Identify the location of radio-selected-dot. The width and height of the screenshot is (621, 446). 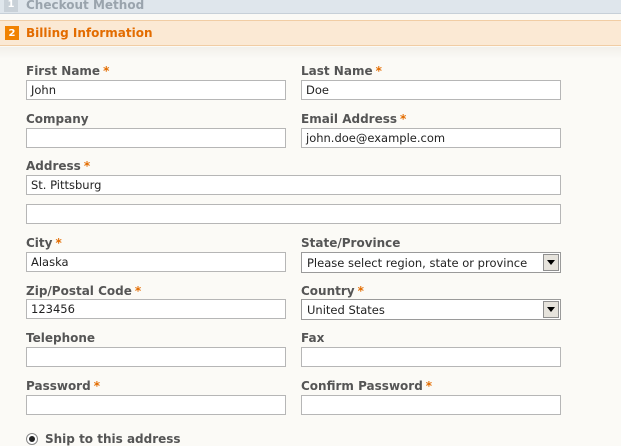
(32, 439).